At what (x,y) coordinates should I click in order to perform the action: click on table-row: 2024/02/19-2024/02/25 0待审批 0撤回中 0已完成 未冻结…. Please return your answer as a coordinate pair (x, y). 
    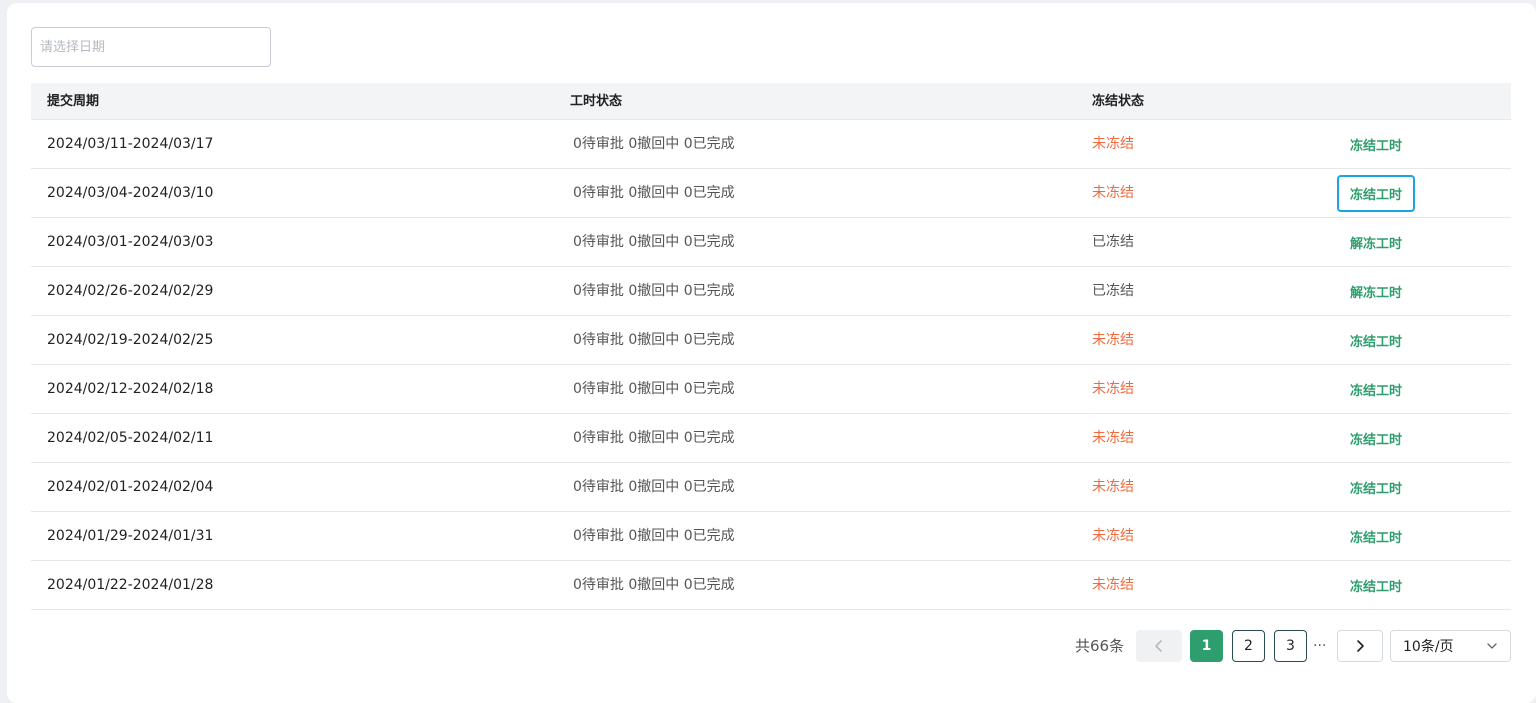
    Looking at the image, I should click on (771, 340).